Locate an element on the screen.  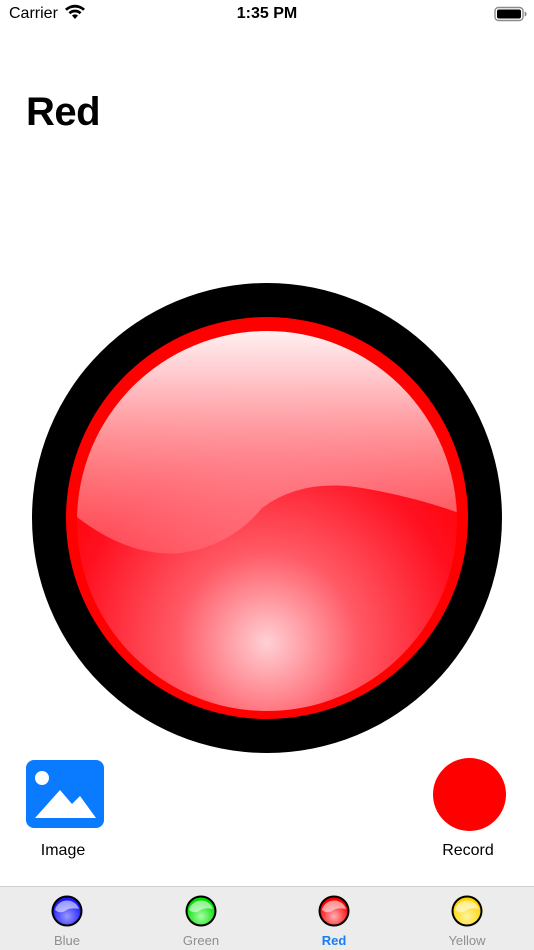
tab-label-blue: Blue is located at coordinates (67, 940).